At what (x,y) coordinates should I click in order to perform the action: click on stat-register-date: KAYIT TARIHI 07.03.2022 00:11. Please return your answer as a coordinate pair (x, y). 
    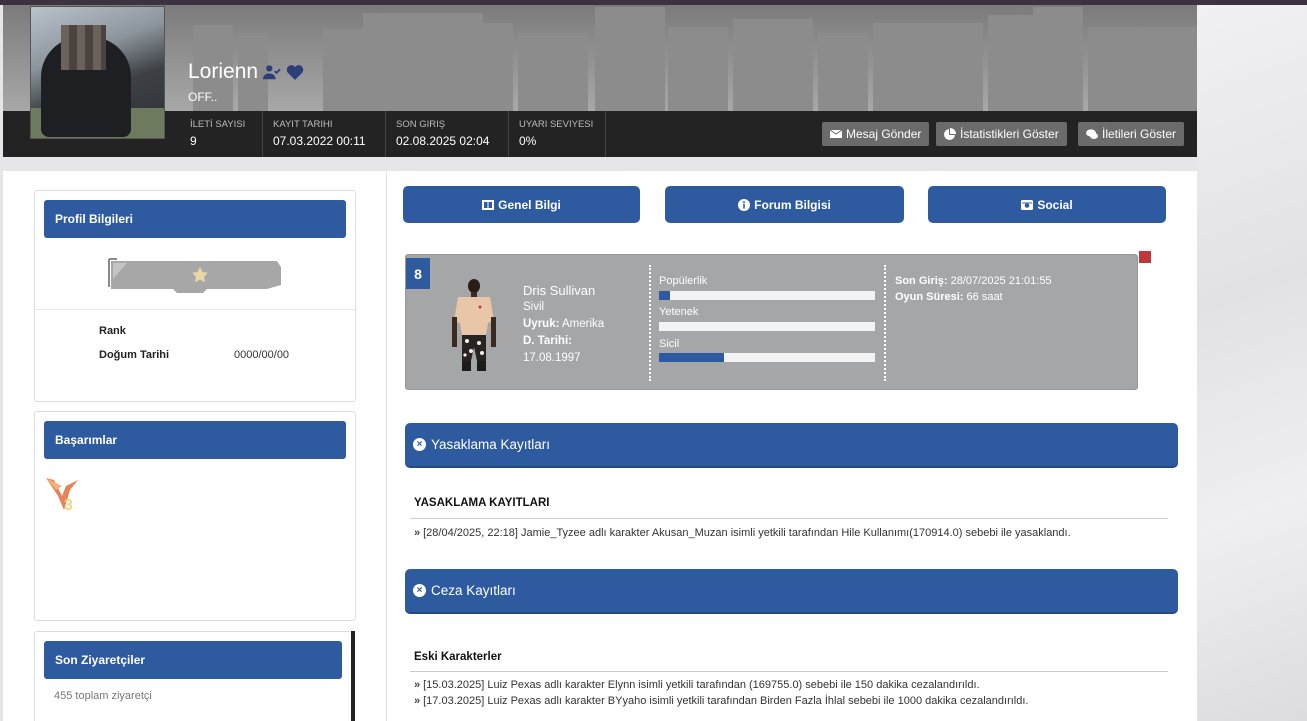
    Looking at the image, I should click on (324, 134).